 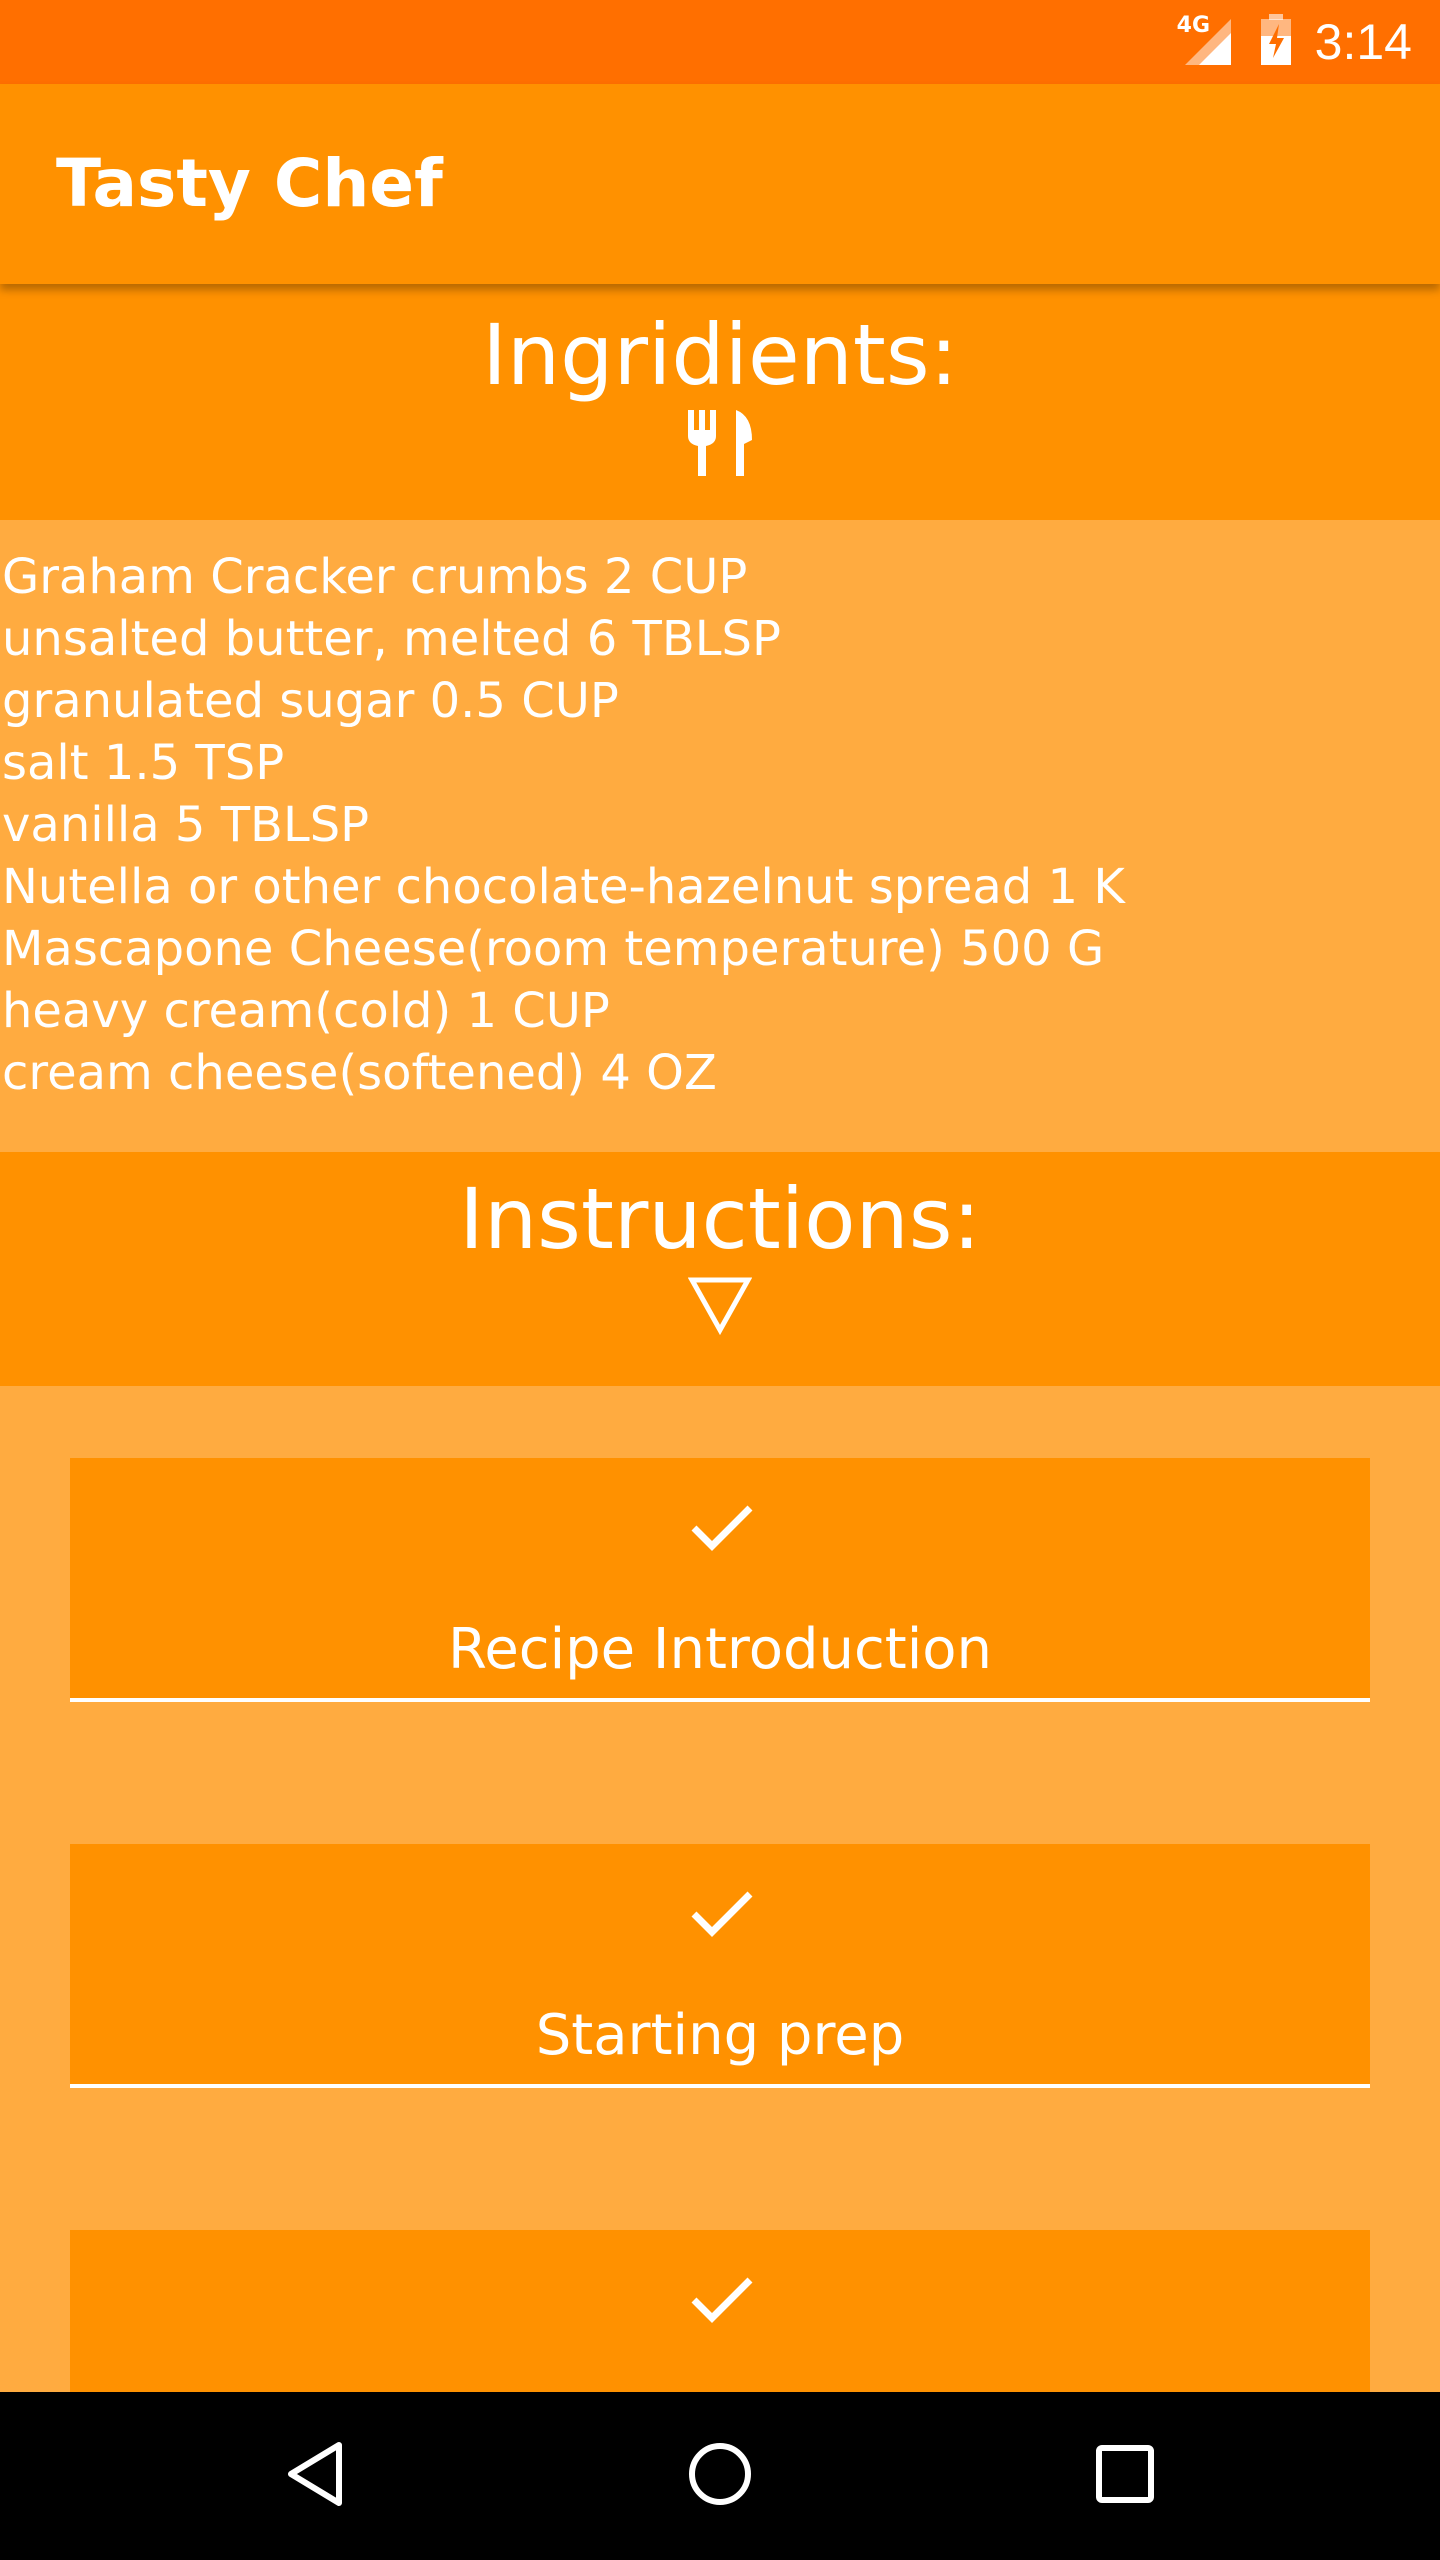 I want to click on status-icons: 4G 3:14, so click(x=1294, y=42).